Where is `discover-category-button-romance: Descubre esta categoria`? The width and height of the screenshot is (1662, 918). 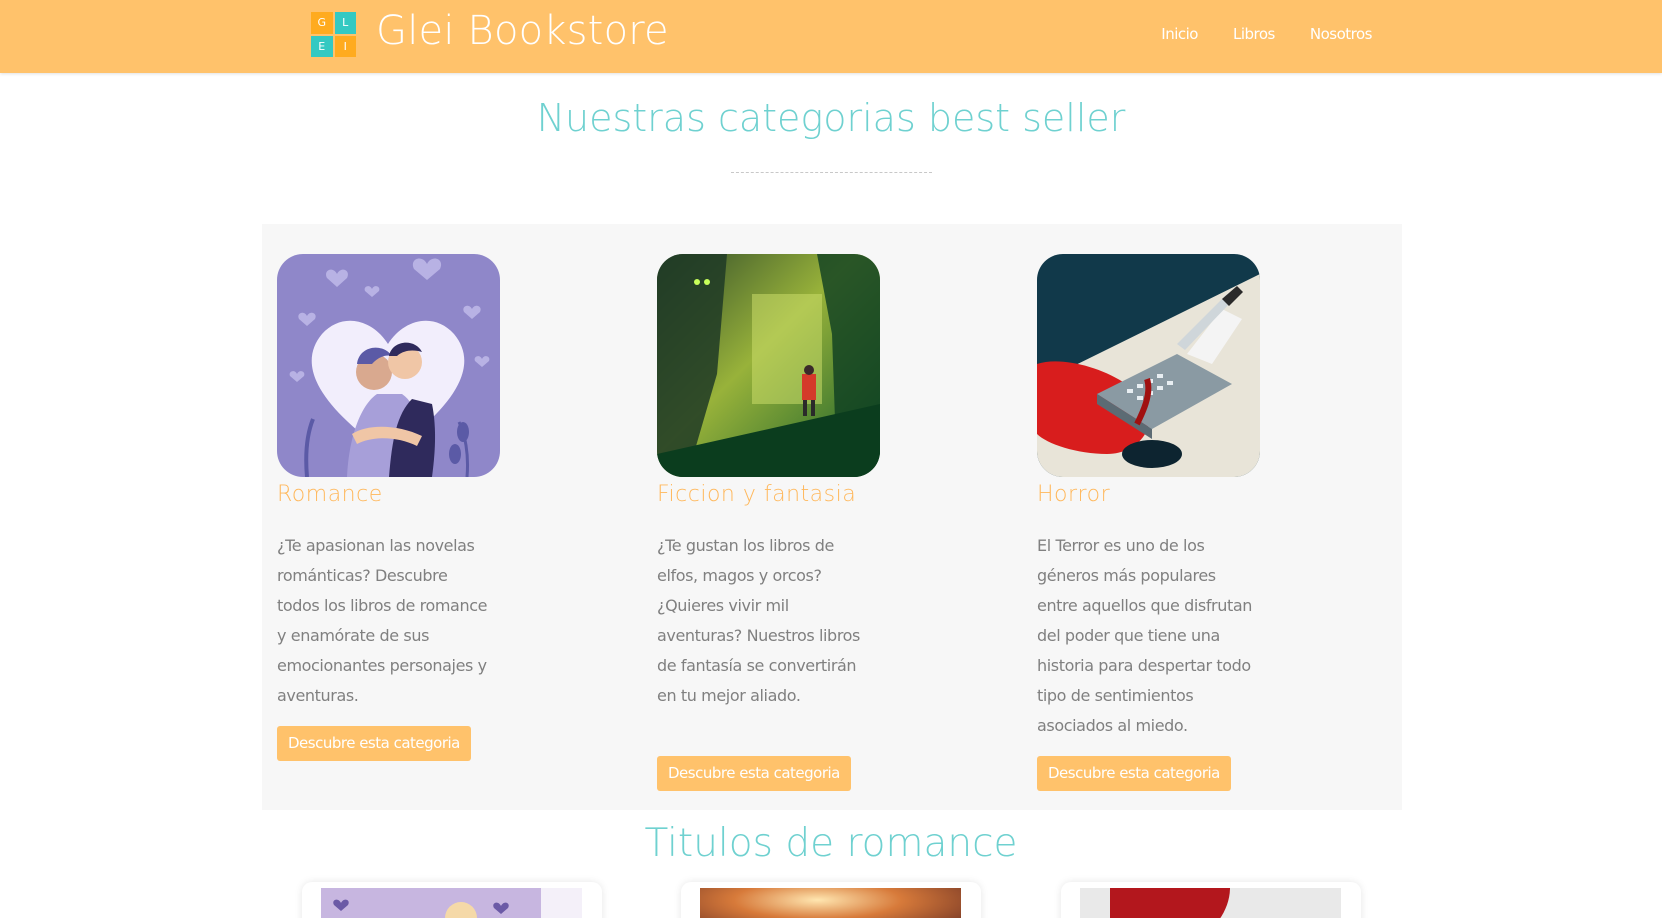 discover-category-button-romance: Descubre esta categoria is located at coordinates (374, 743).